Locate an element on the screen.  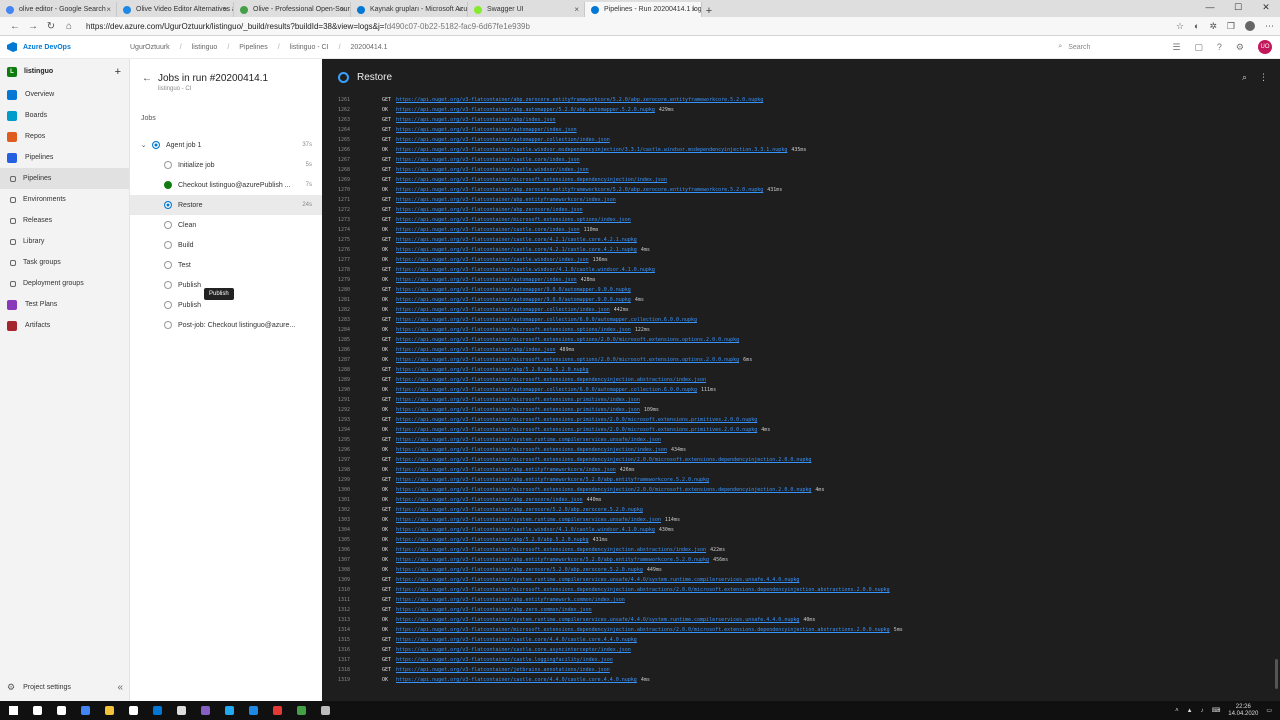
project-header: L listinguo + is located at coordinates (64, 71).